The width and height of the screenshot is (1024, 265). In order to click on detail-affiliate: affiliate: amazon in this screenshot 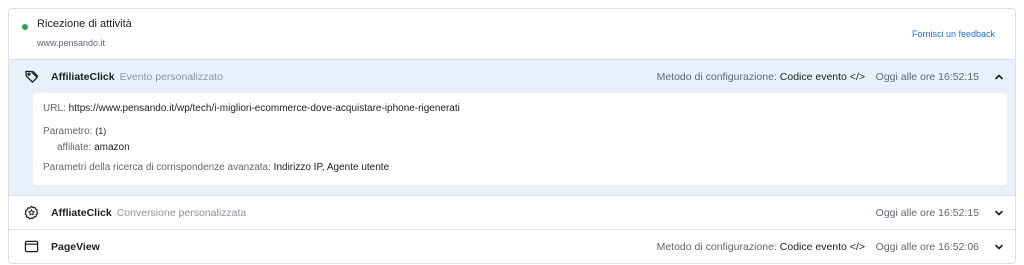, I will do `click(93, 147)`.